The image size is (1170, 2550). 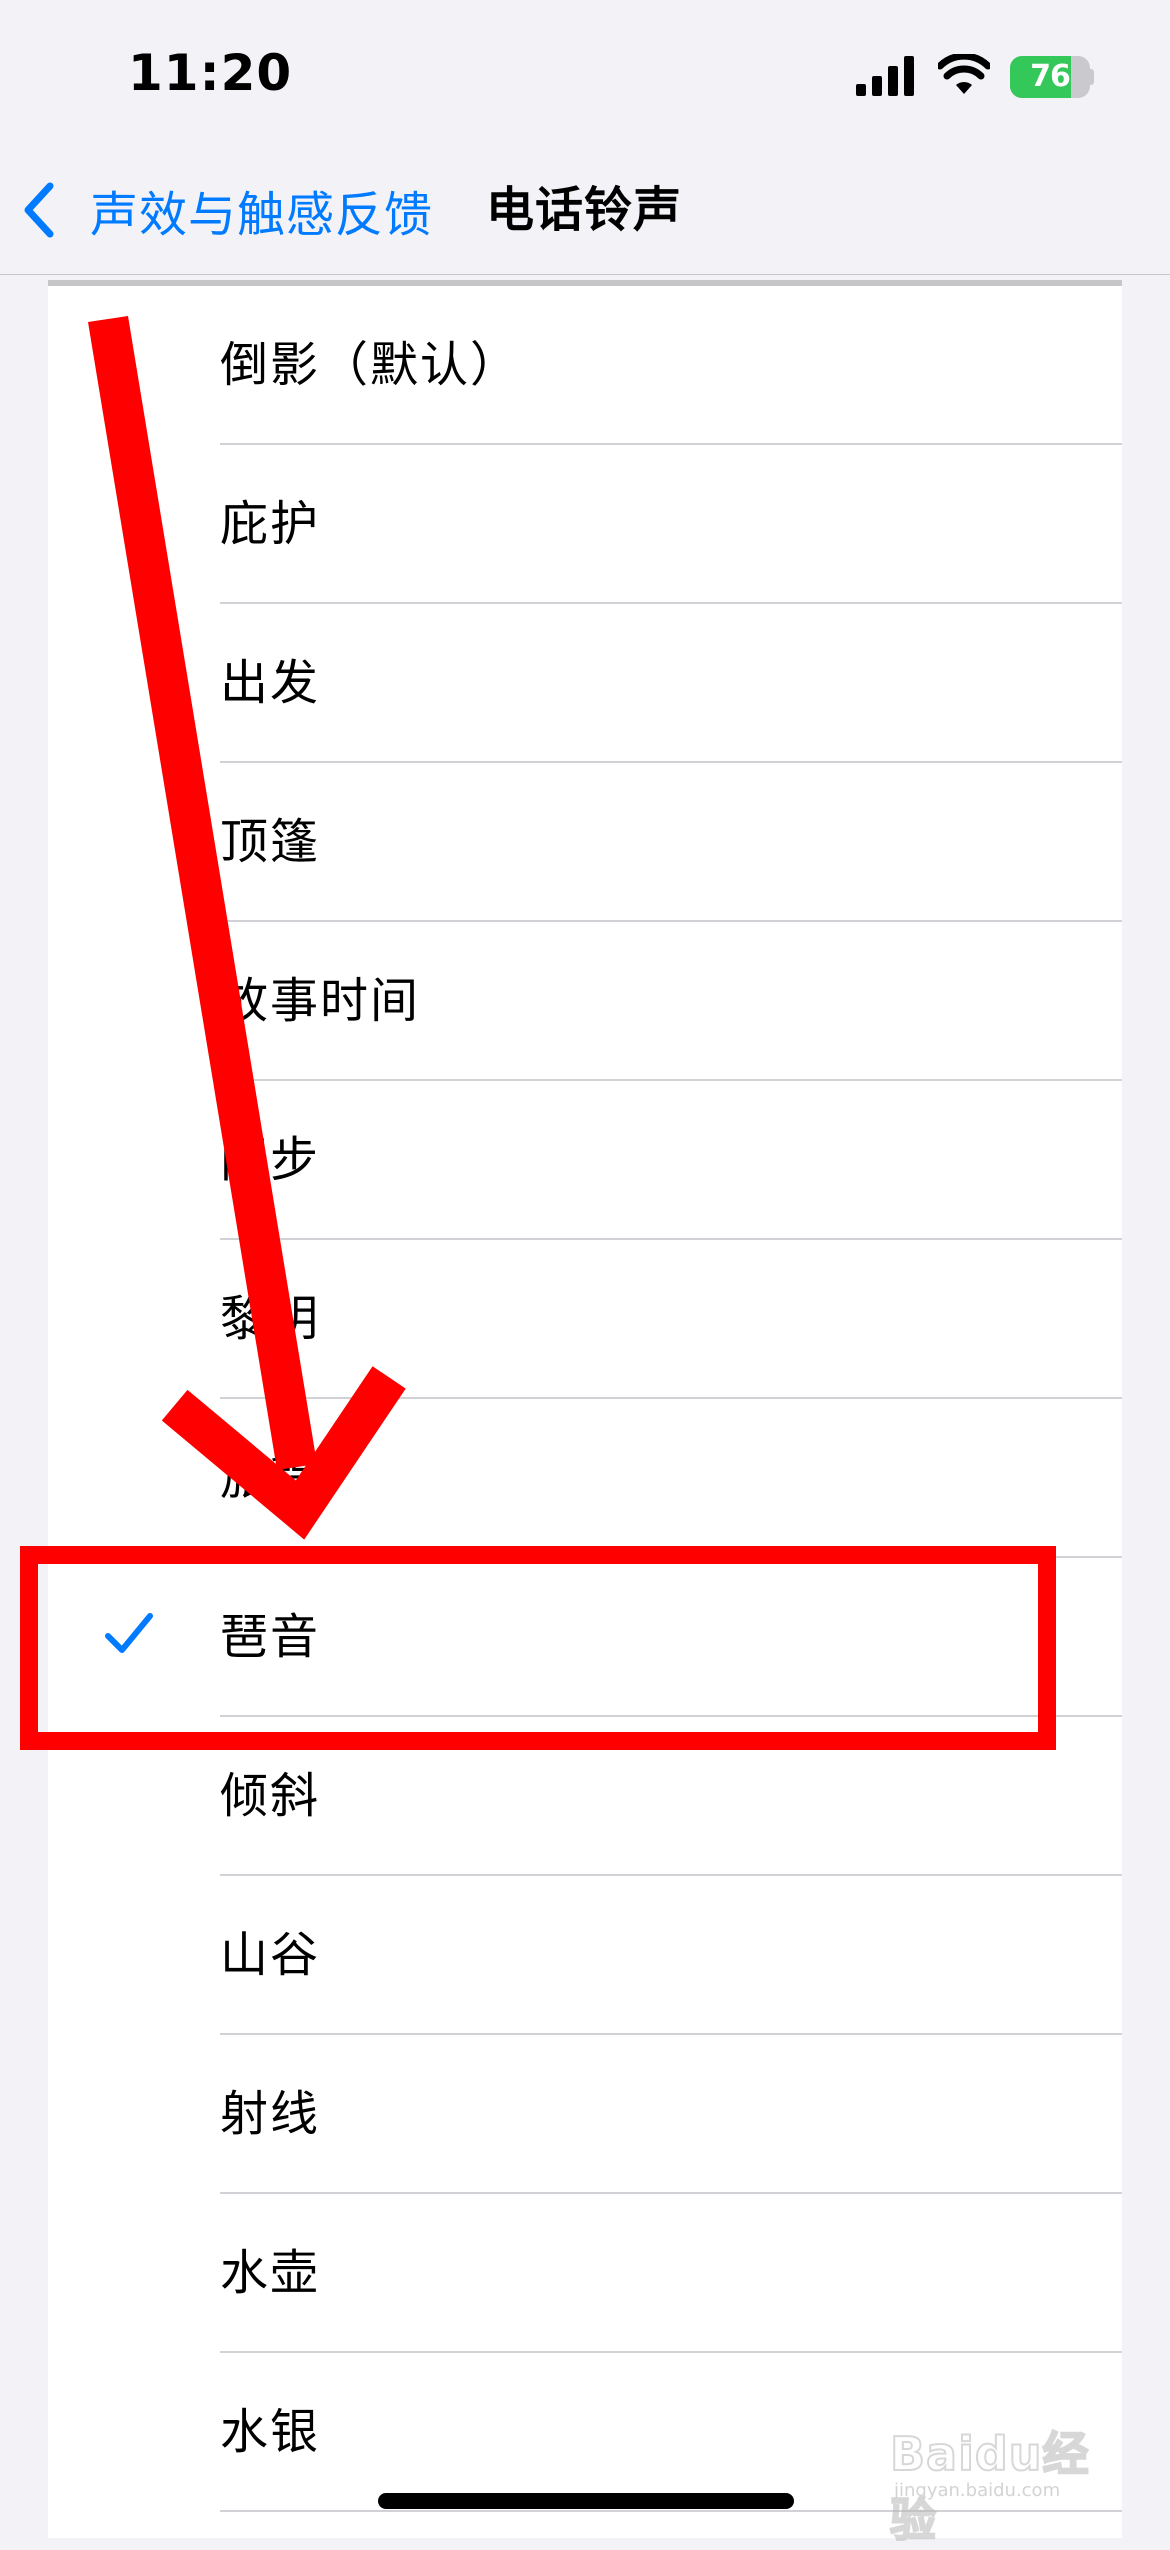 What do you see at coordinates (585, 75) in the screenshot?
I see `status-bar: 11:20 76` at bounding box center [585, 75].